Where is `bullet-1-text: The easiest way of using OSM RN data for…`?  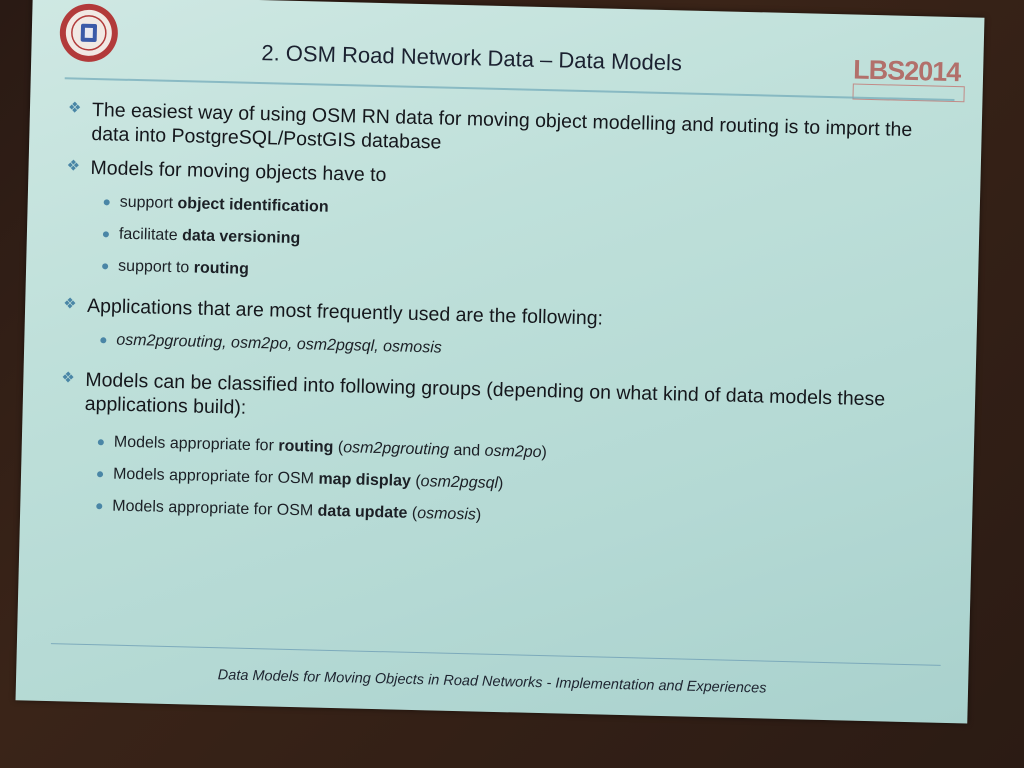
bullet-1-text: The easiest way of using OSM RN data for… is located at coordinates (502, 126).